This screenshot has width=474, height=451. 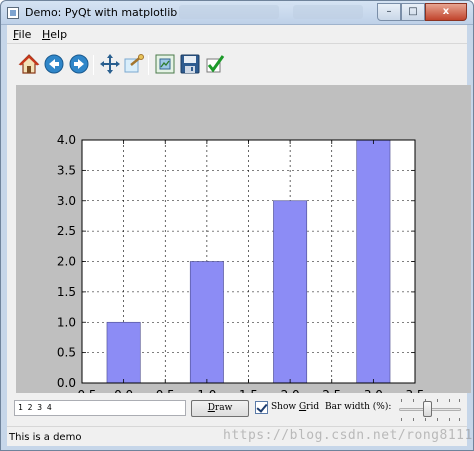 I want to click on title-bar: Demo: PyQt with matplotlib – □ x, so click(x=237, y=13).